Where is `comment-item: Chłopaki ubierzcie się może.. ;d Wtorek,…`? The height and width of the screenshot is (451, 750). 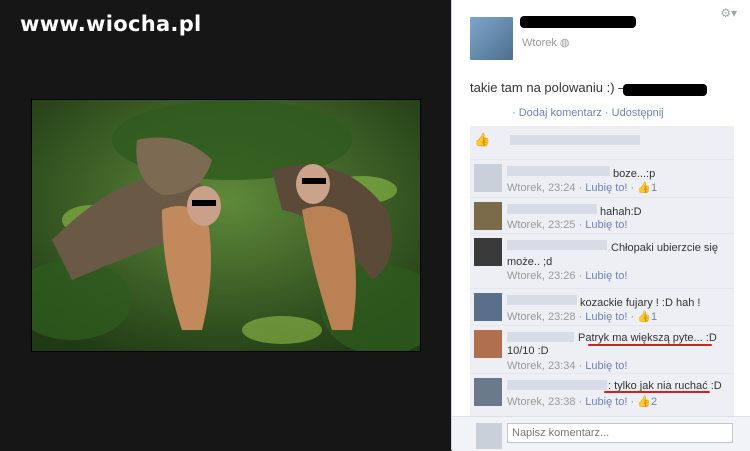 comment-item: Chłopaki ubierzcie się może.. ;d Wtorek,… is located at coordinates (602, 261).